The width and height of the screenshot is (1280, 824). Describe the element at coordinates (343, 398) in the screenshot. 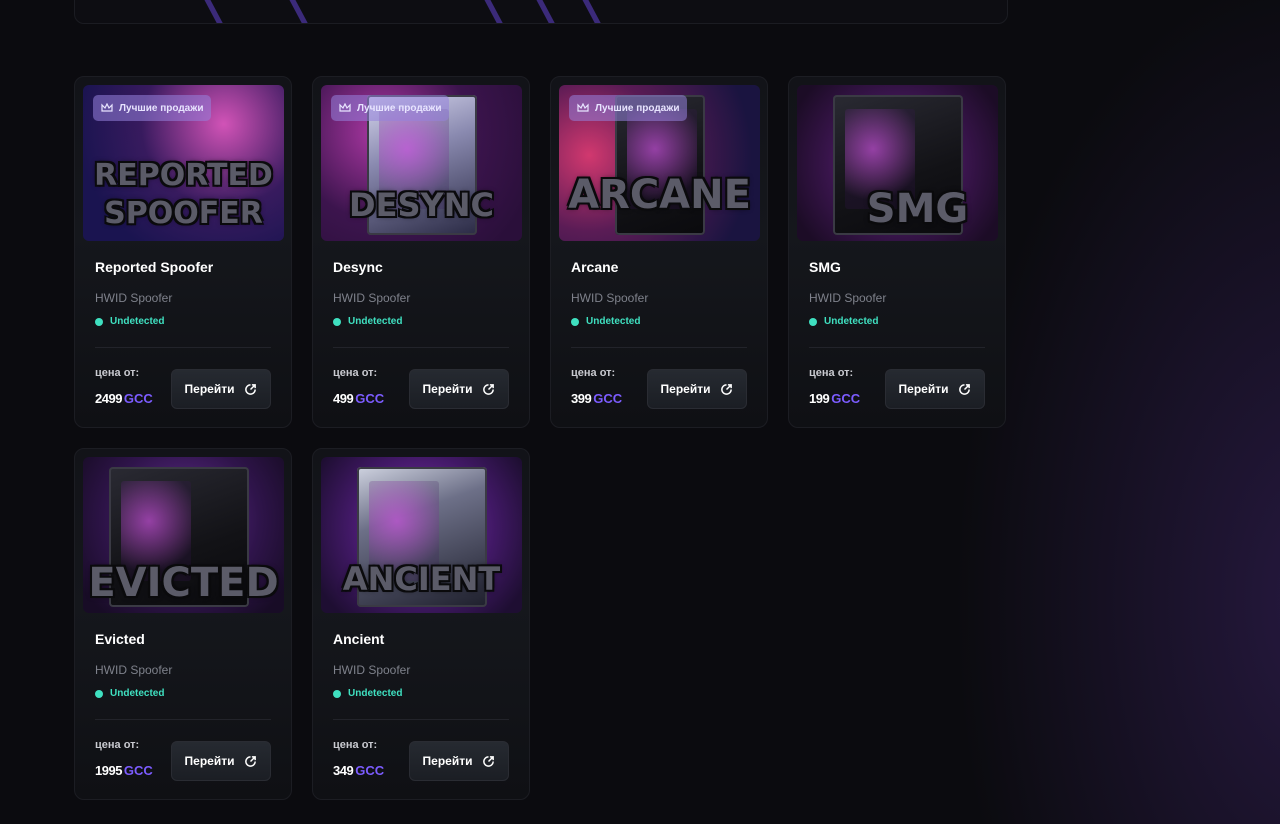

I see `price-amount: 499` at that location.